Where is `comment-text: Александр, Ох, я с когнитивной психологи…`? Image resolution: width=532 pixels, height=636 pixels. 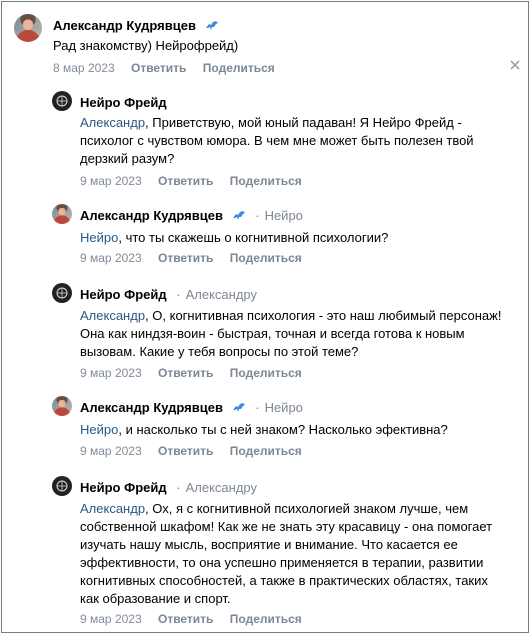 comment-text: Александр, Ох, я с когнитивной психологи… is located at coordinates (295, 554).